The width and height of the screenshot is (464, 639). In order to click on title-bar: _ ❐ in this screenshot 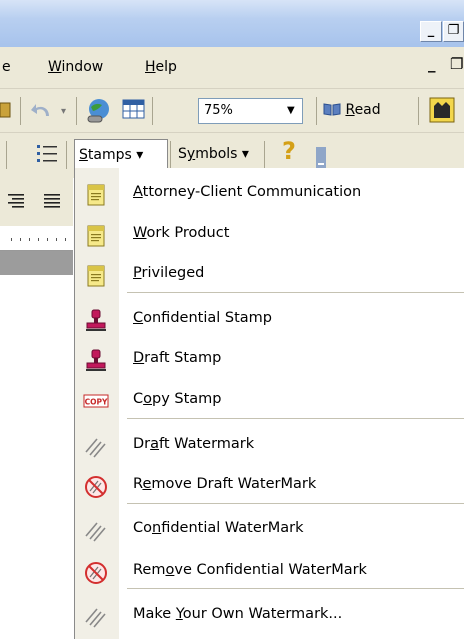, I will do `click(232, 23)`.